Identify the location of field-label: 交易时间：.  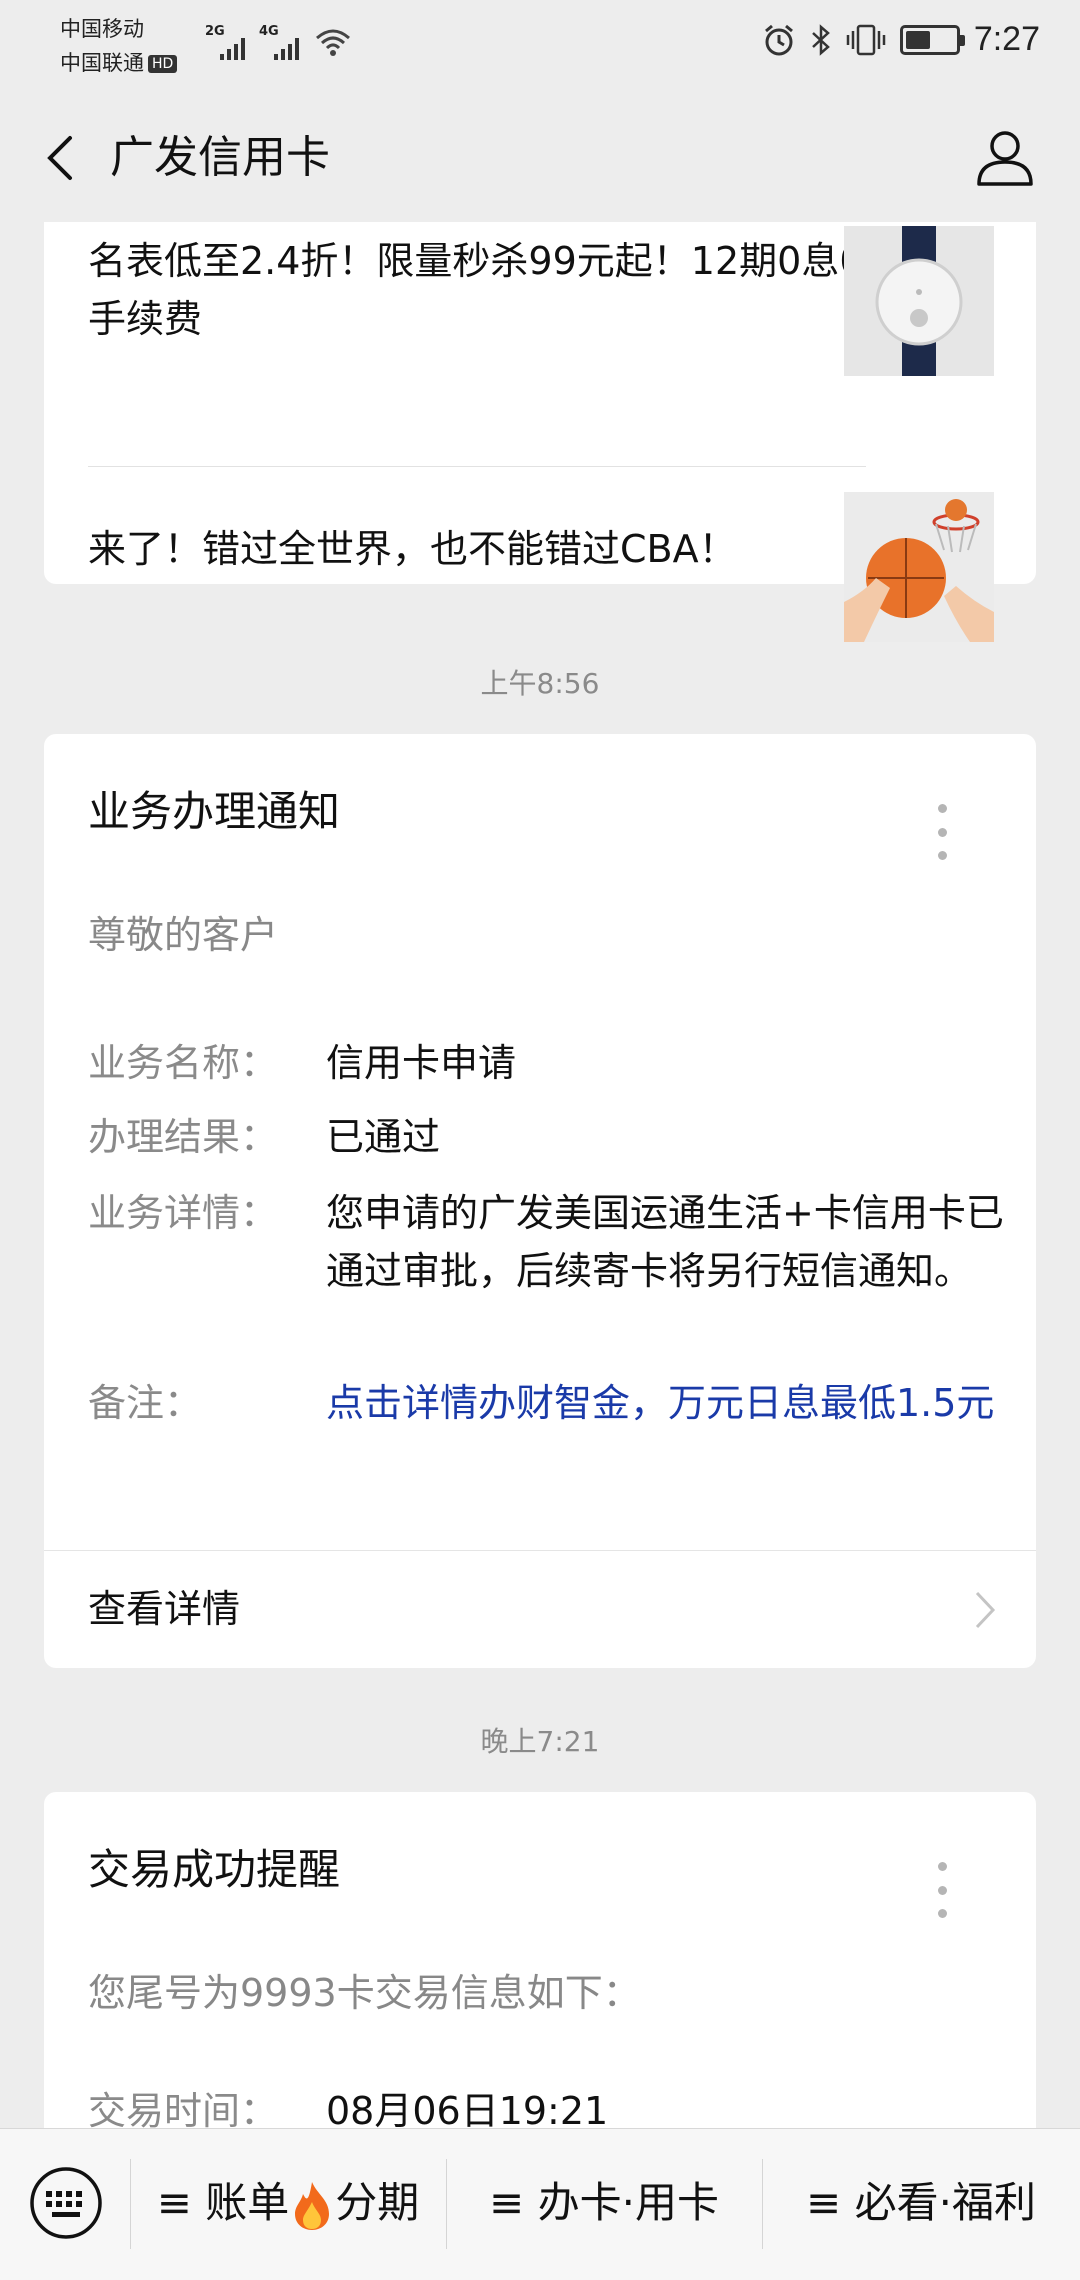
(183, 2108).